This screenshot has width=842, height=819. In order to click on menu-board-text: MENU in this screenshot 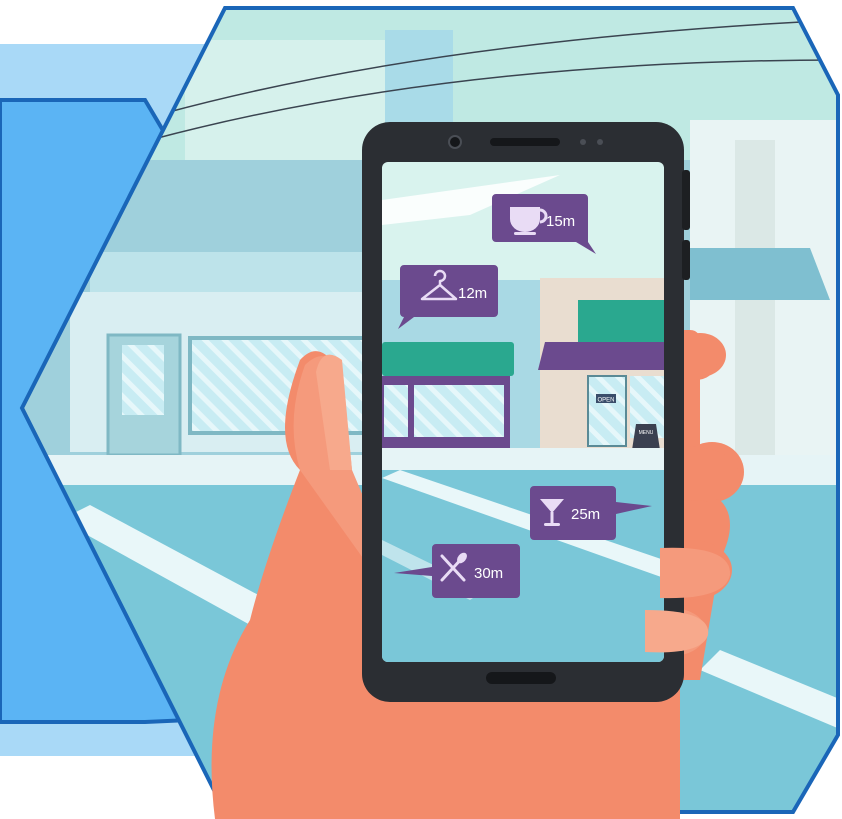, I will do `click(646, 433)`.